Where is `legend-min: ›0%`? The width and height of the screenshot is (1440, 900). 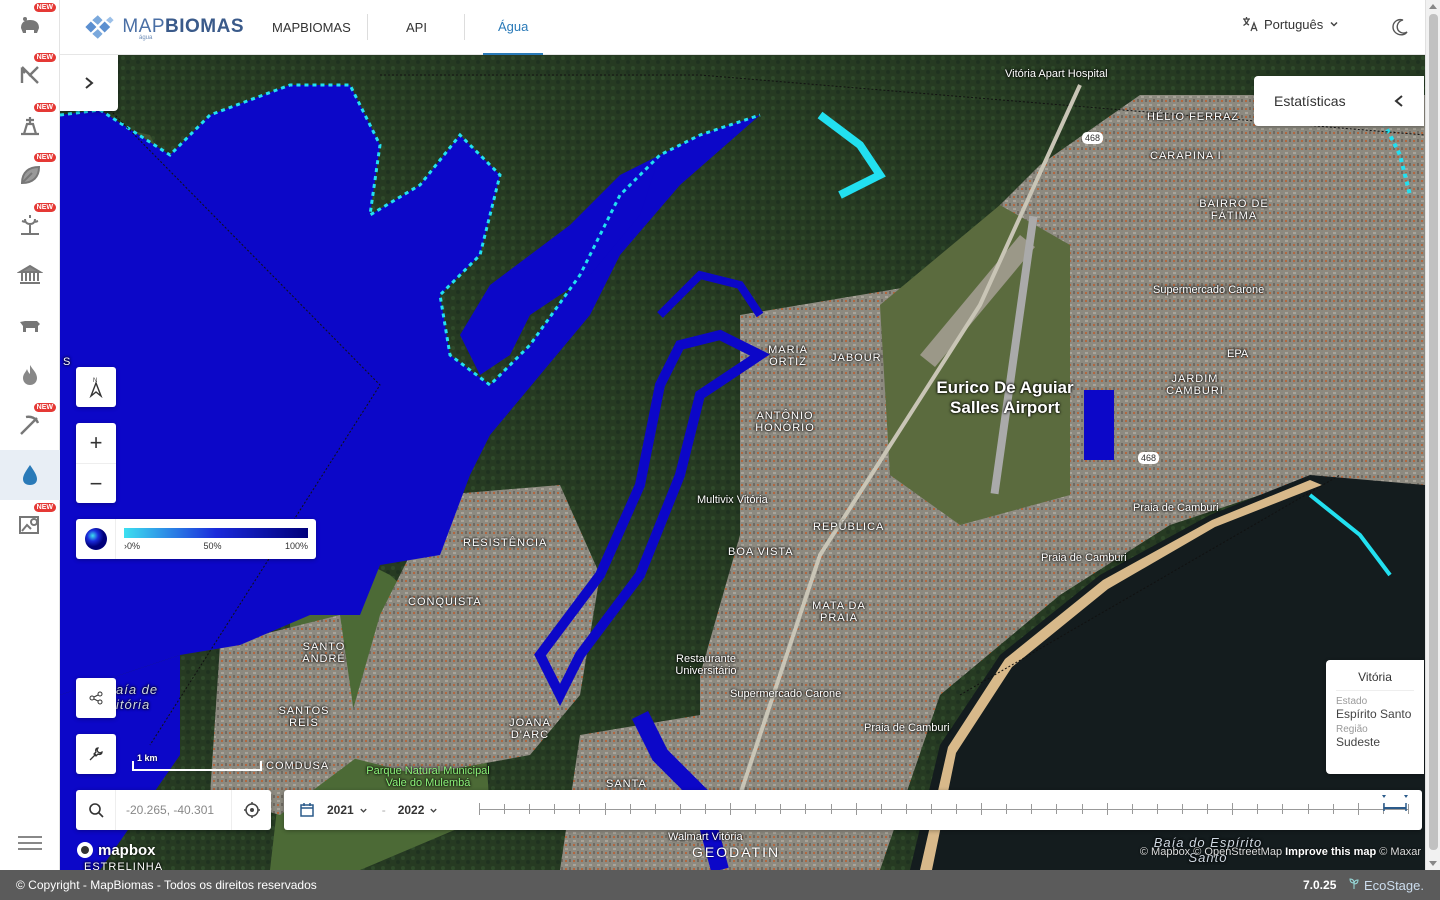
legend-min: ›0% is located at coordinates (132, 545).